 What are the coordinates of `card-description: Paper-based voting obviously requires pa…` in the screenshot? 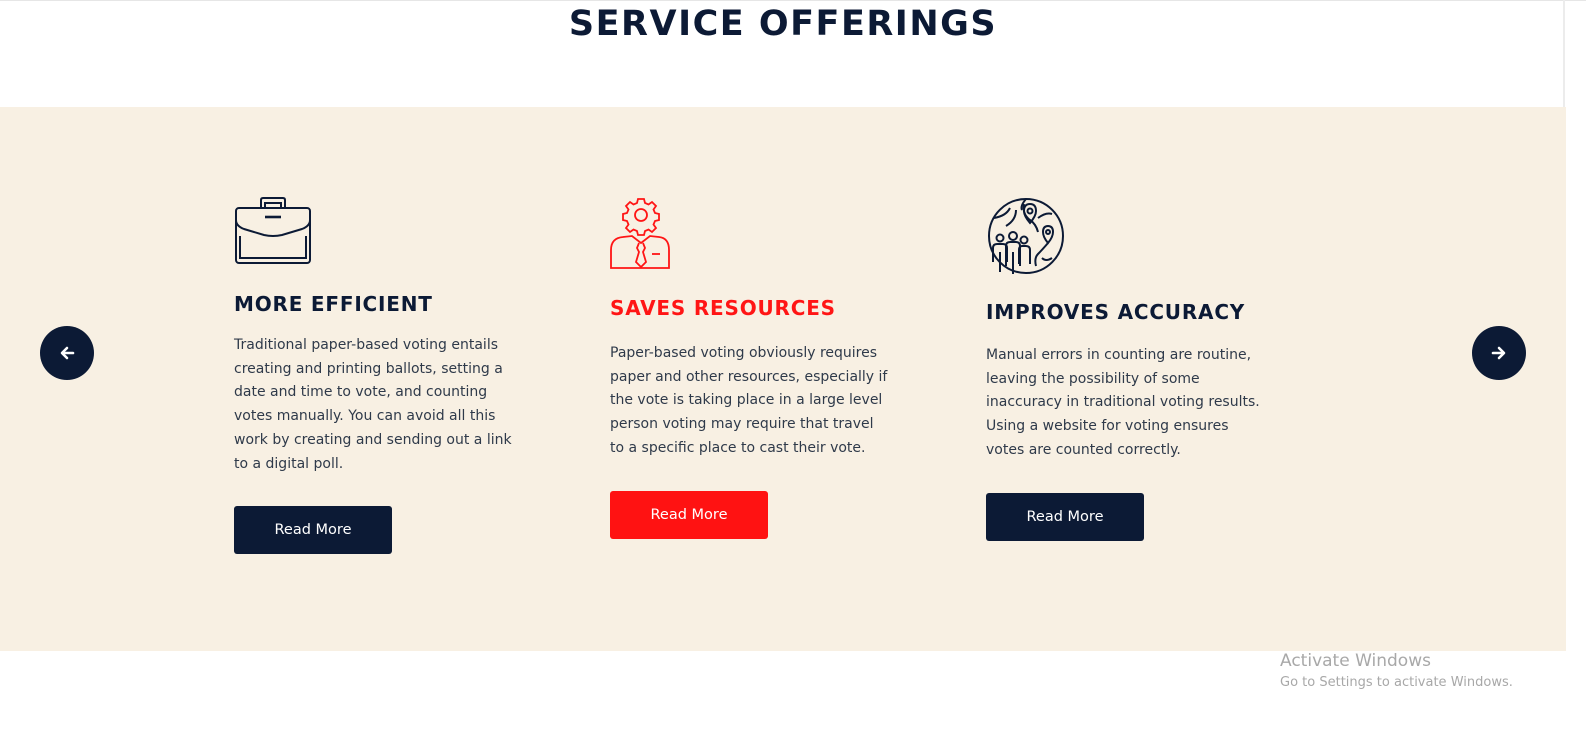 It's located at (749, 400).